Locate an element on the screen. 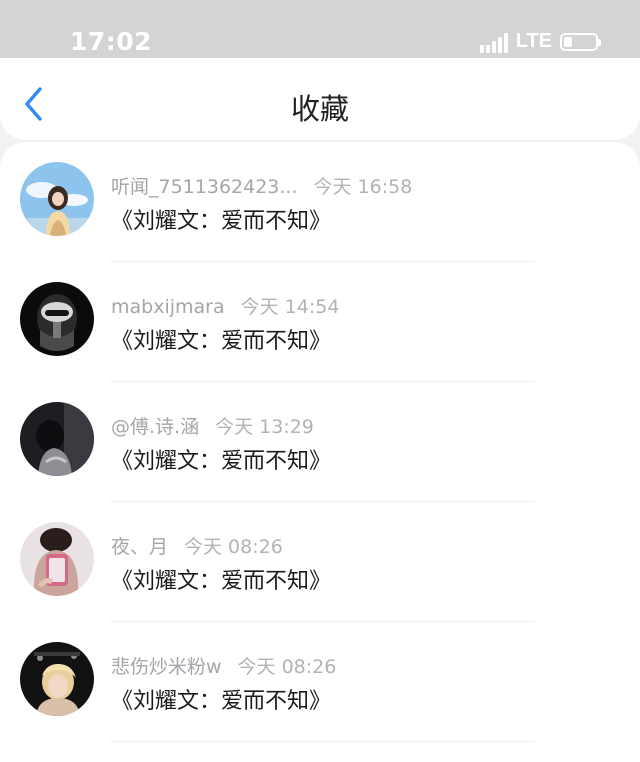 This screenshot has width=640, height=762. timestamp: 今天 14:54 is located at coordinates (290, 307).